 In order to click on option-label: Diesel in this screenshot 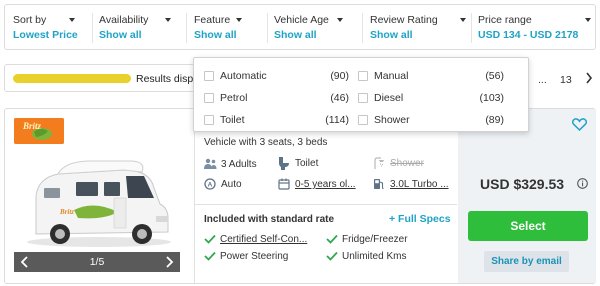, I will do `click(389, 98)`.